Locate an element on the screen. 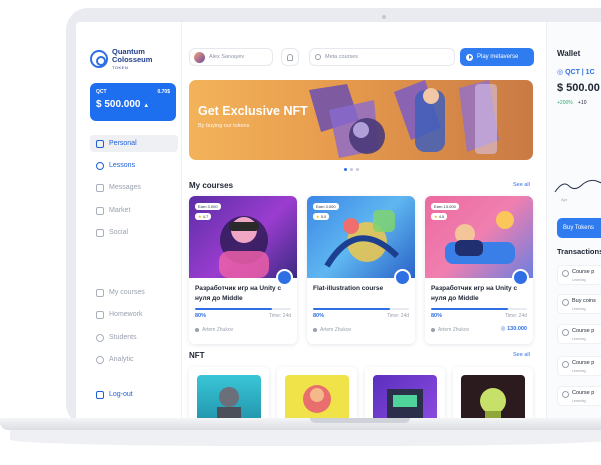 This screenshot has height=465, width=601. earn-badge: Earn 13.000 is located at coordinates (445, 206).